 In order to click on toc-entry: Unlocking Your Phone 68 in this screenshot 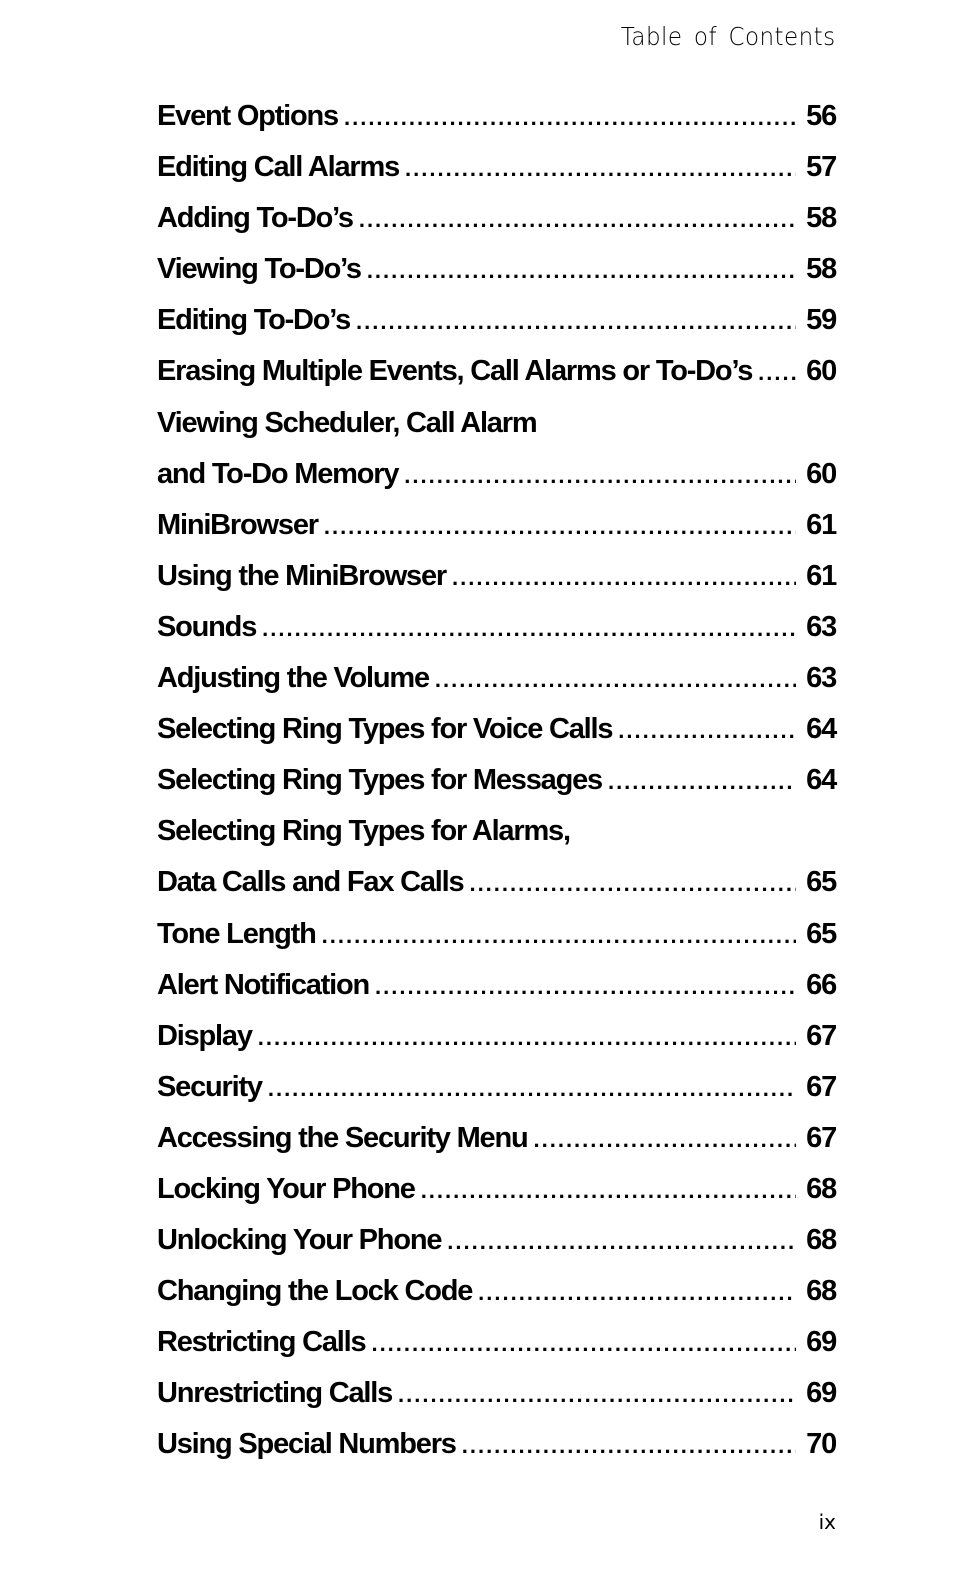, I will do `click(497, 1249)`.